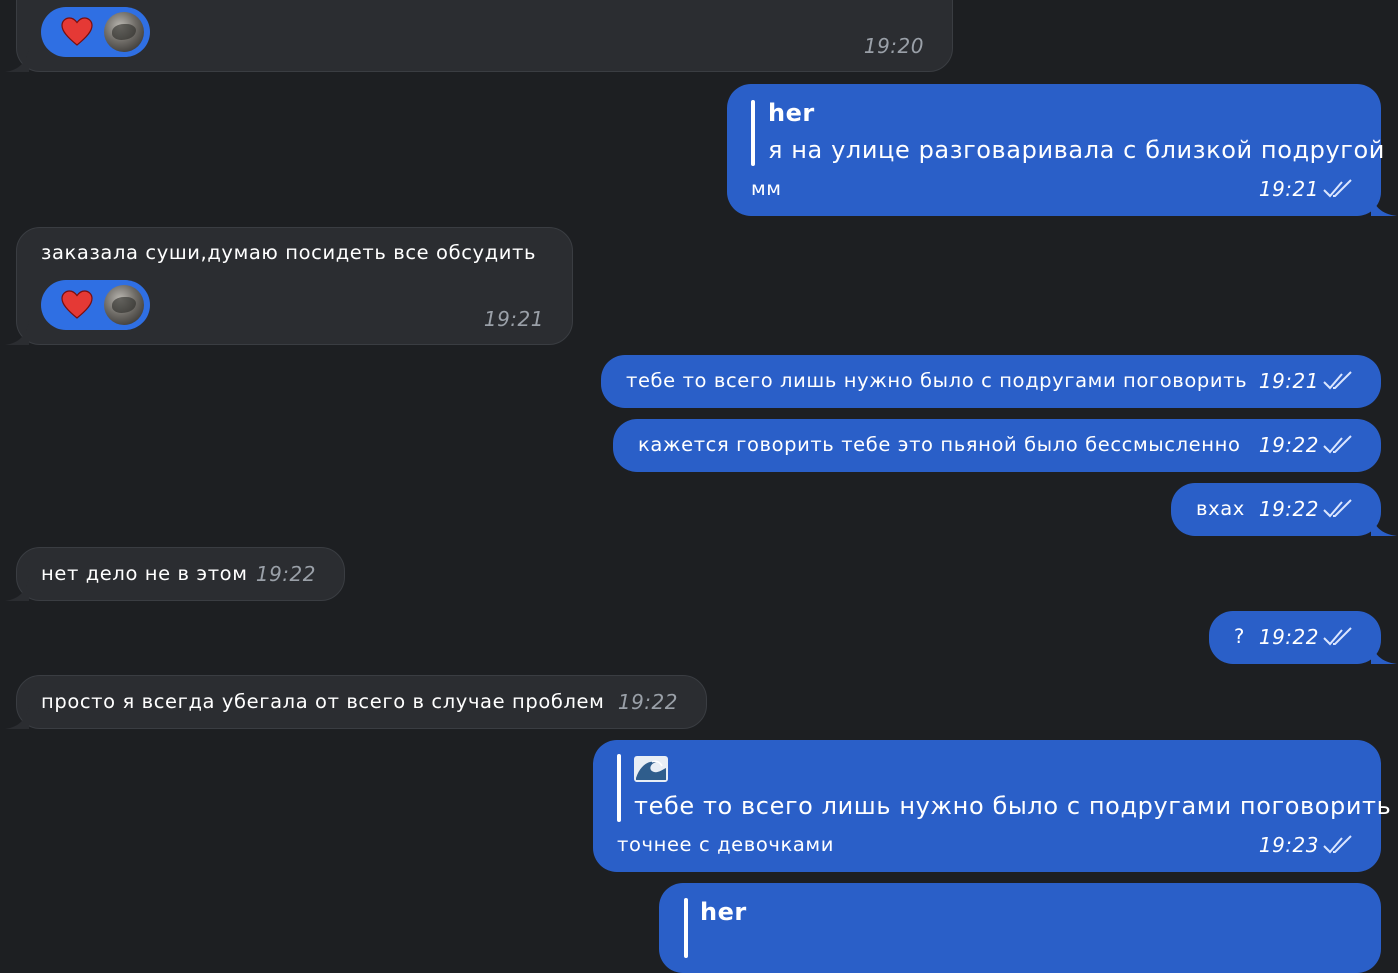 This screenshot has width=1398, height=973. What do you see at coordinates (1020, 928) in the screenshot?
I see `message-outgoing: her` at bounding box center [1020, 928].